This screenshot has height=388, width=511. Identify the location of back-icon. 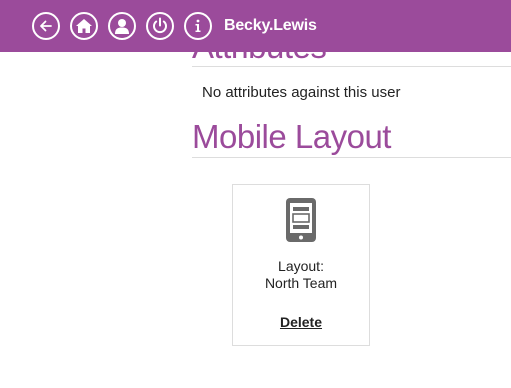
(46, 26).